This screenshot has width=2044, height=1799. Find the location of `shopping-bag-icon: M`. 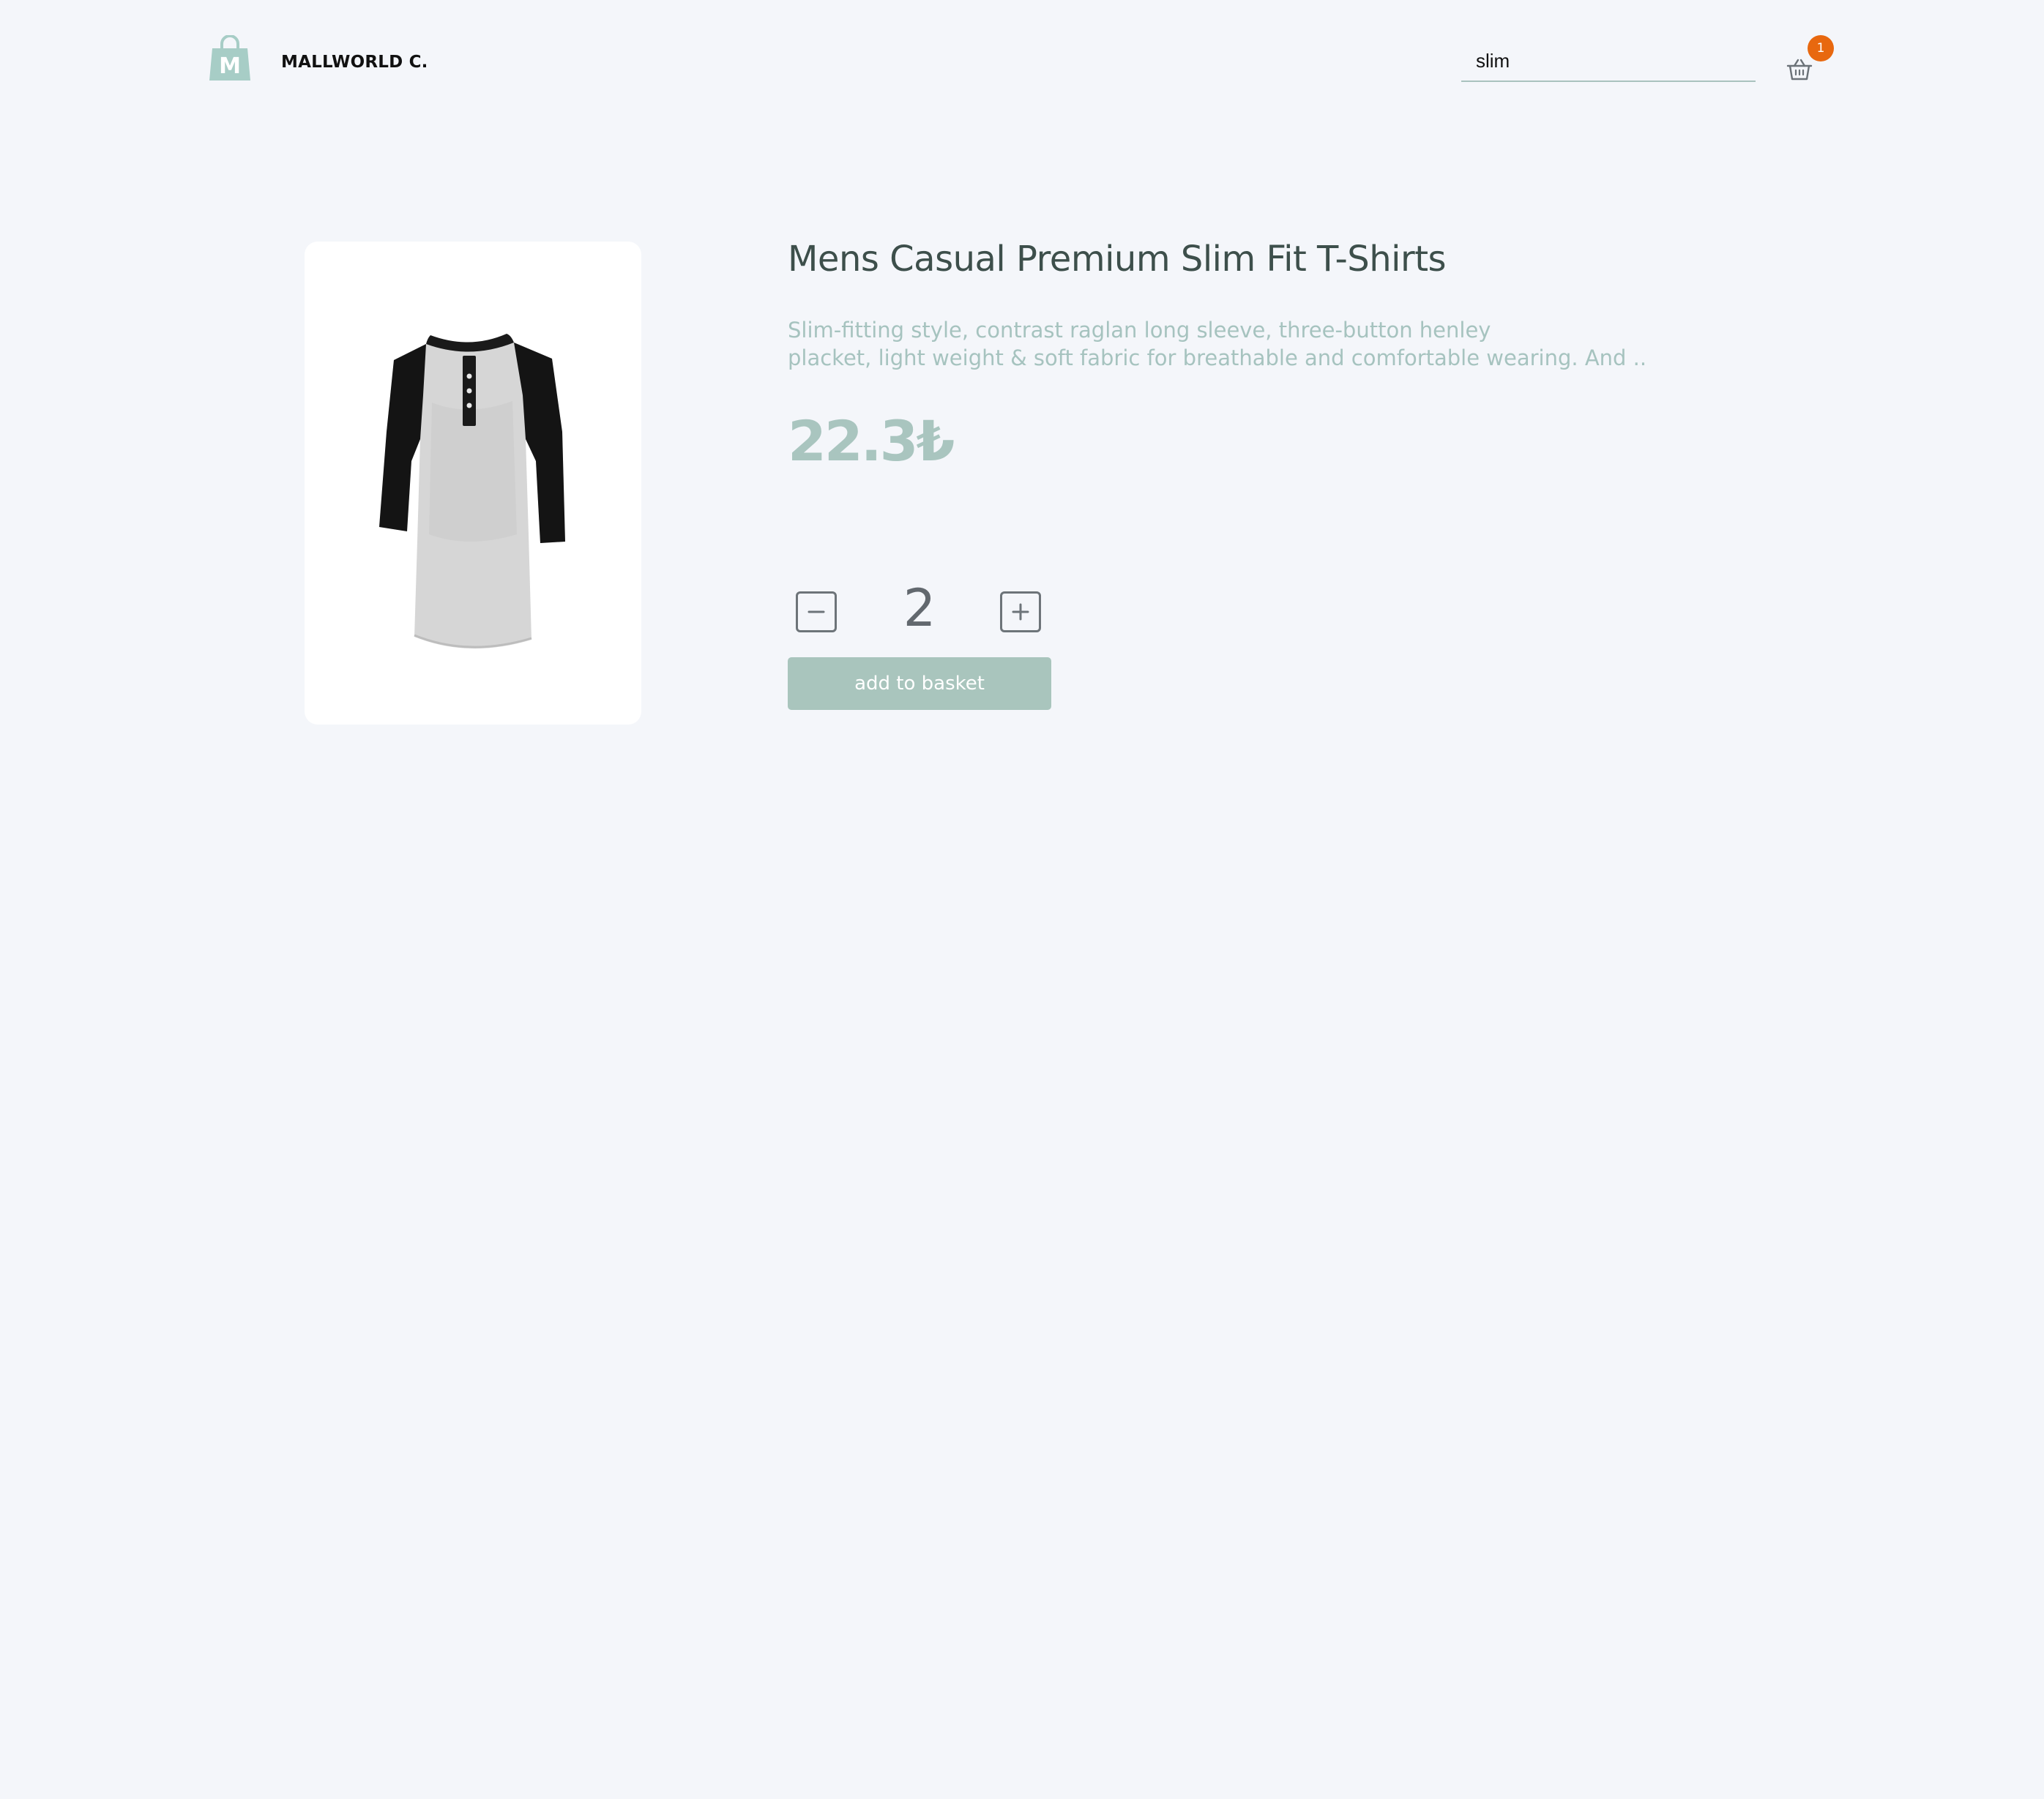

shopping-bag-icon: M is located at coordinates (229, 58).